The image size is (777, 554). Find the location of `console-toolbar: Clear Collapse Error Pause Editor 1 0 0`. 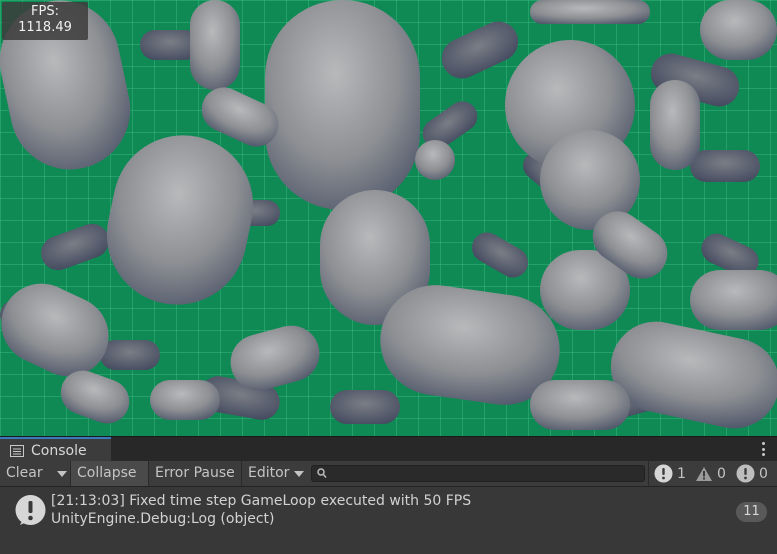

console-toolbar: Clear Collapse Error Pause Editor 1 0 0 is located at coordinates (388, 474).